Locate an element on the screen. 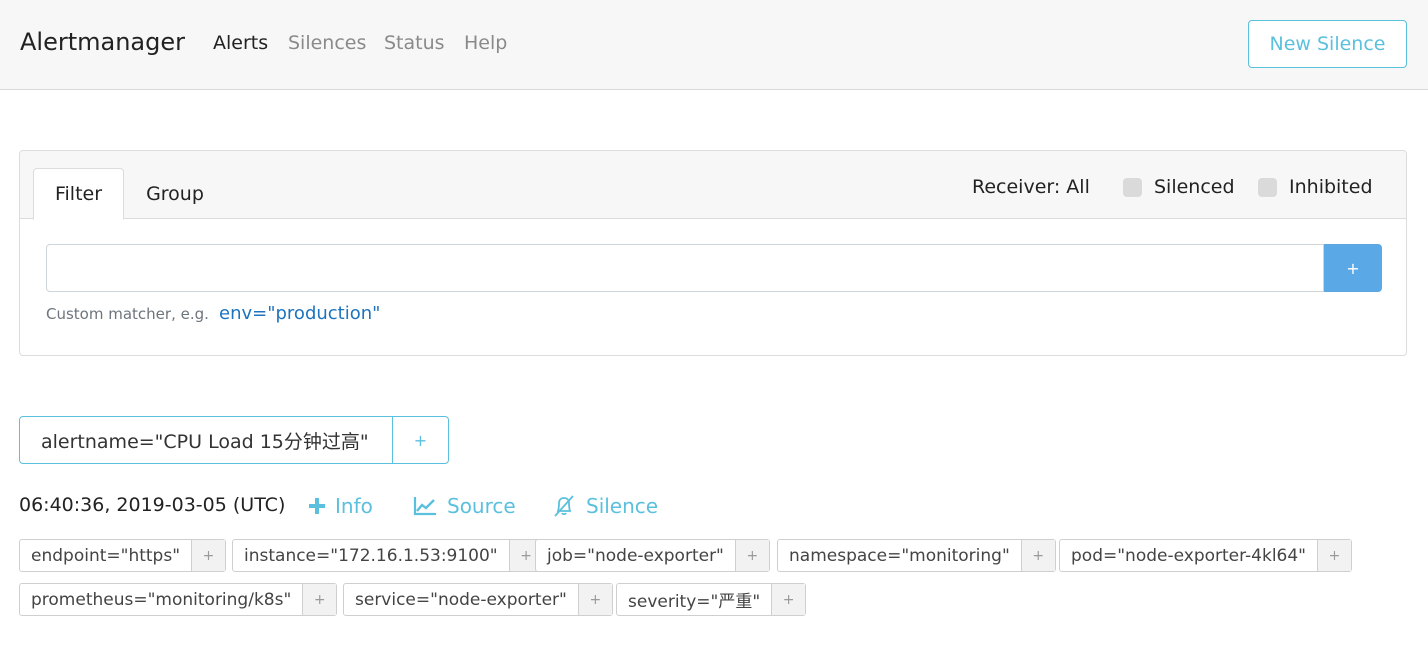 The image size is (1428, 666). label-chip-text: severity="严重" is located at coordinates (695, 599).